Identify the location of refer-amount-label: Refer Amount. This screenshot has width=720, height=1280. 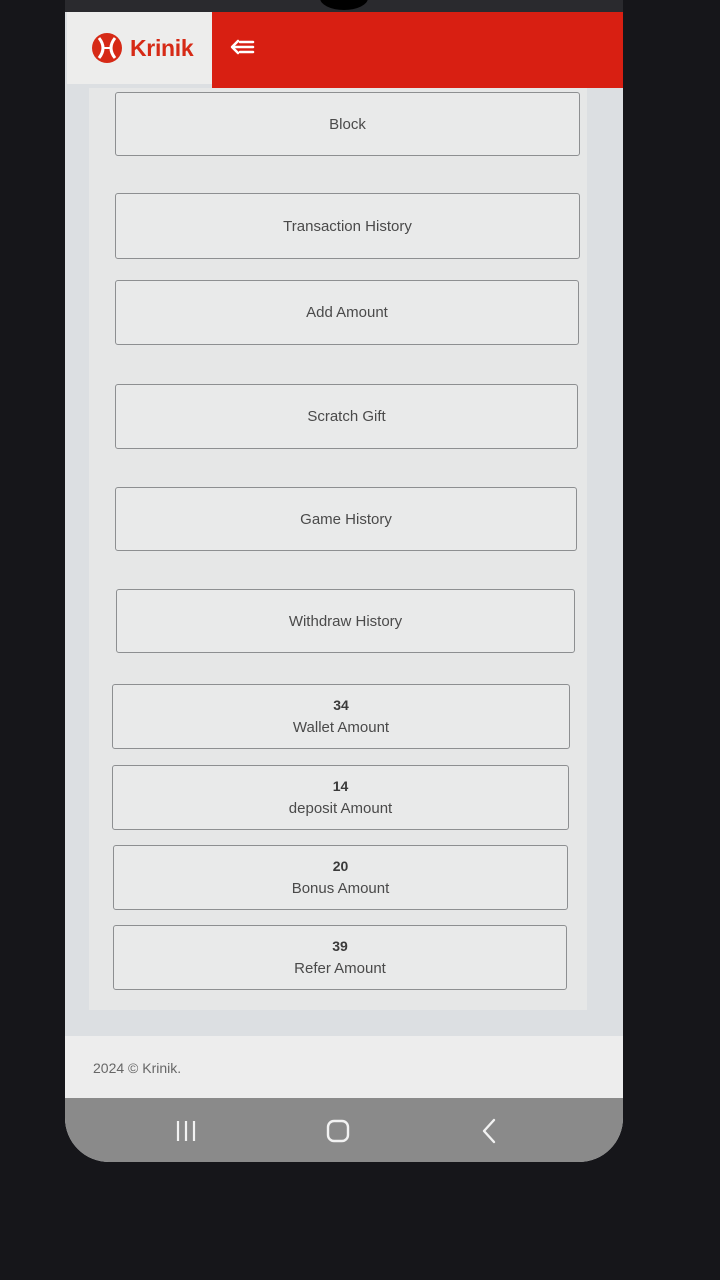
(340, 968).